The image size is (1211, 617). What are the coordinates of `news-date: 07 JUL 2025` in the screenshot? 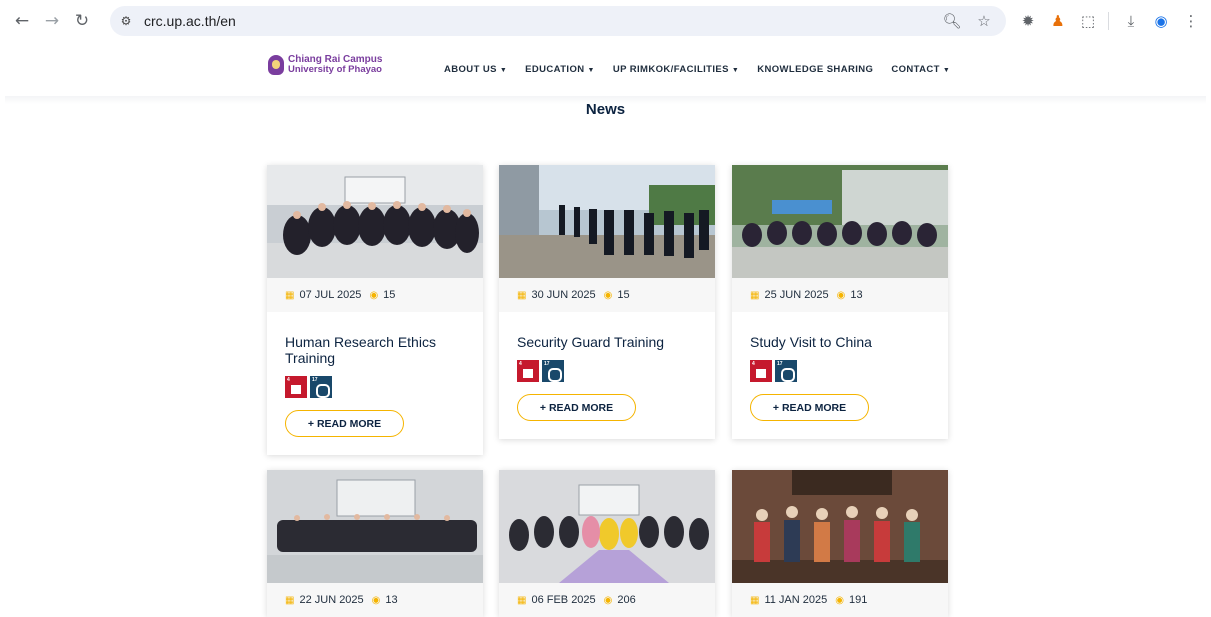 It's located at (330, 295).